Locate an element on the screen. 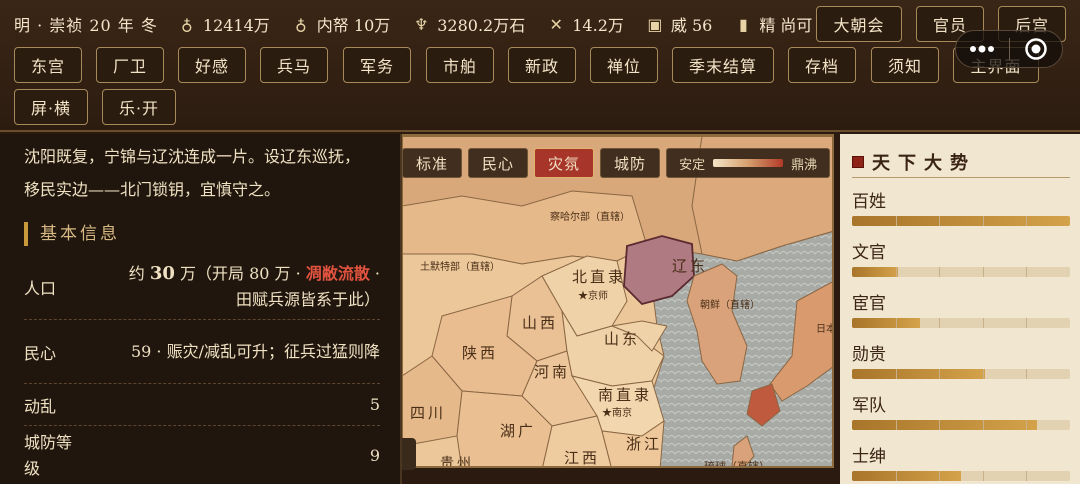 Image resolution: width=1080 pixels, height=484 pixels. stat-0: ♁ 12414万 is located at coordinates (224, 24).